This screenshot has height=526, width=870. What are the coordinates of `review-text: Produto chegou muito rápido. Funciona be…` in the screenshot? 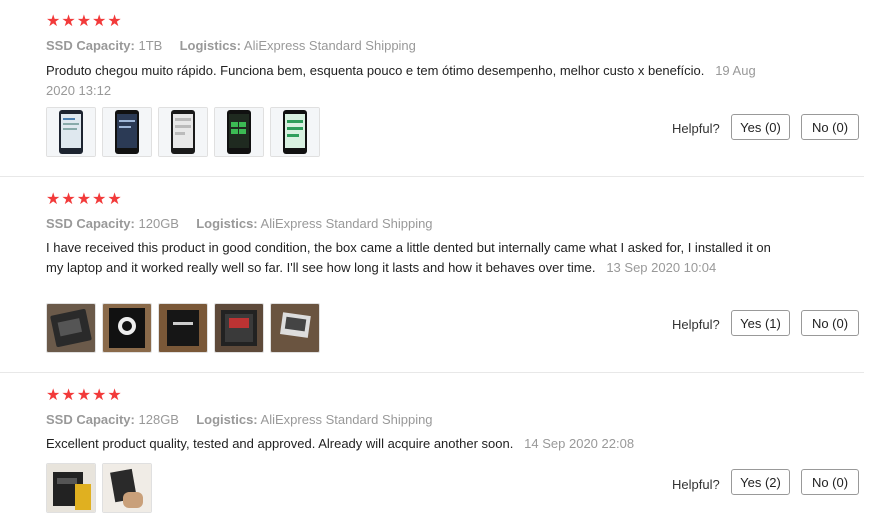 It's located at (411, 81).